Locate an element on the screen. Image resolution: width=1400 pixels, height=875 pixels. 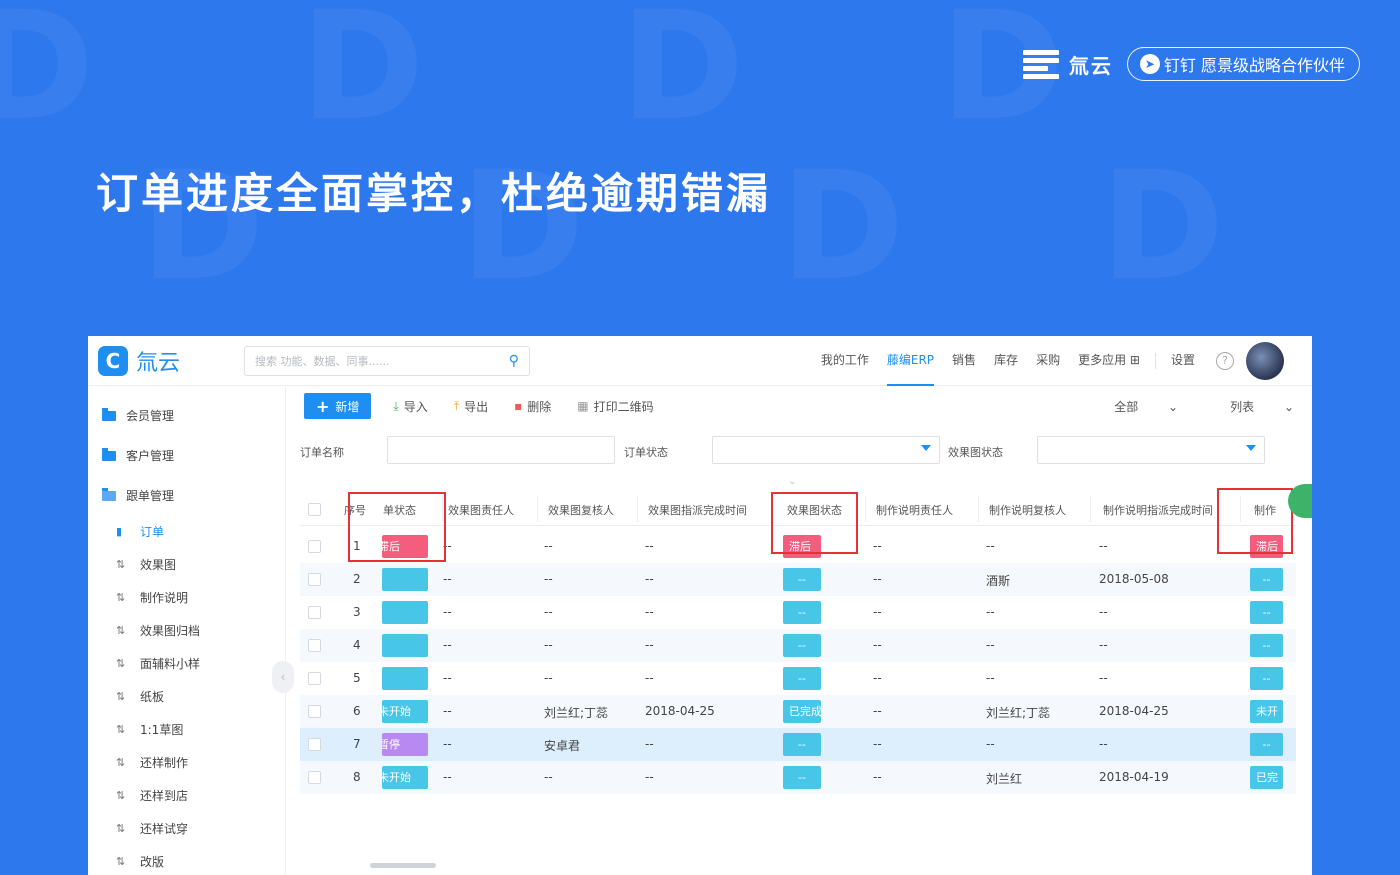
header-instruction-owner: 制作说明责任人 is located at coordinates (914, 510).